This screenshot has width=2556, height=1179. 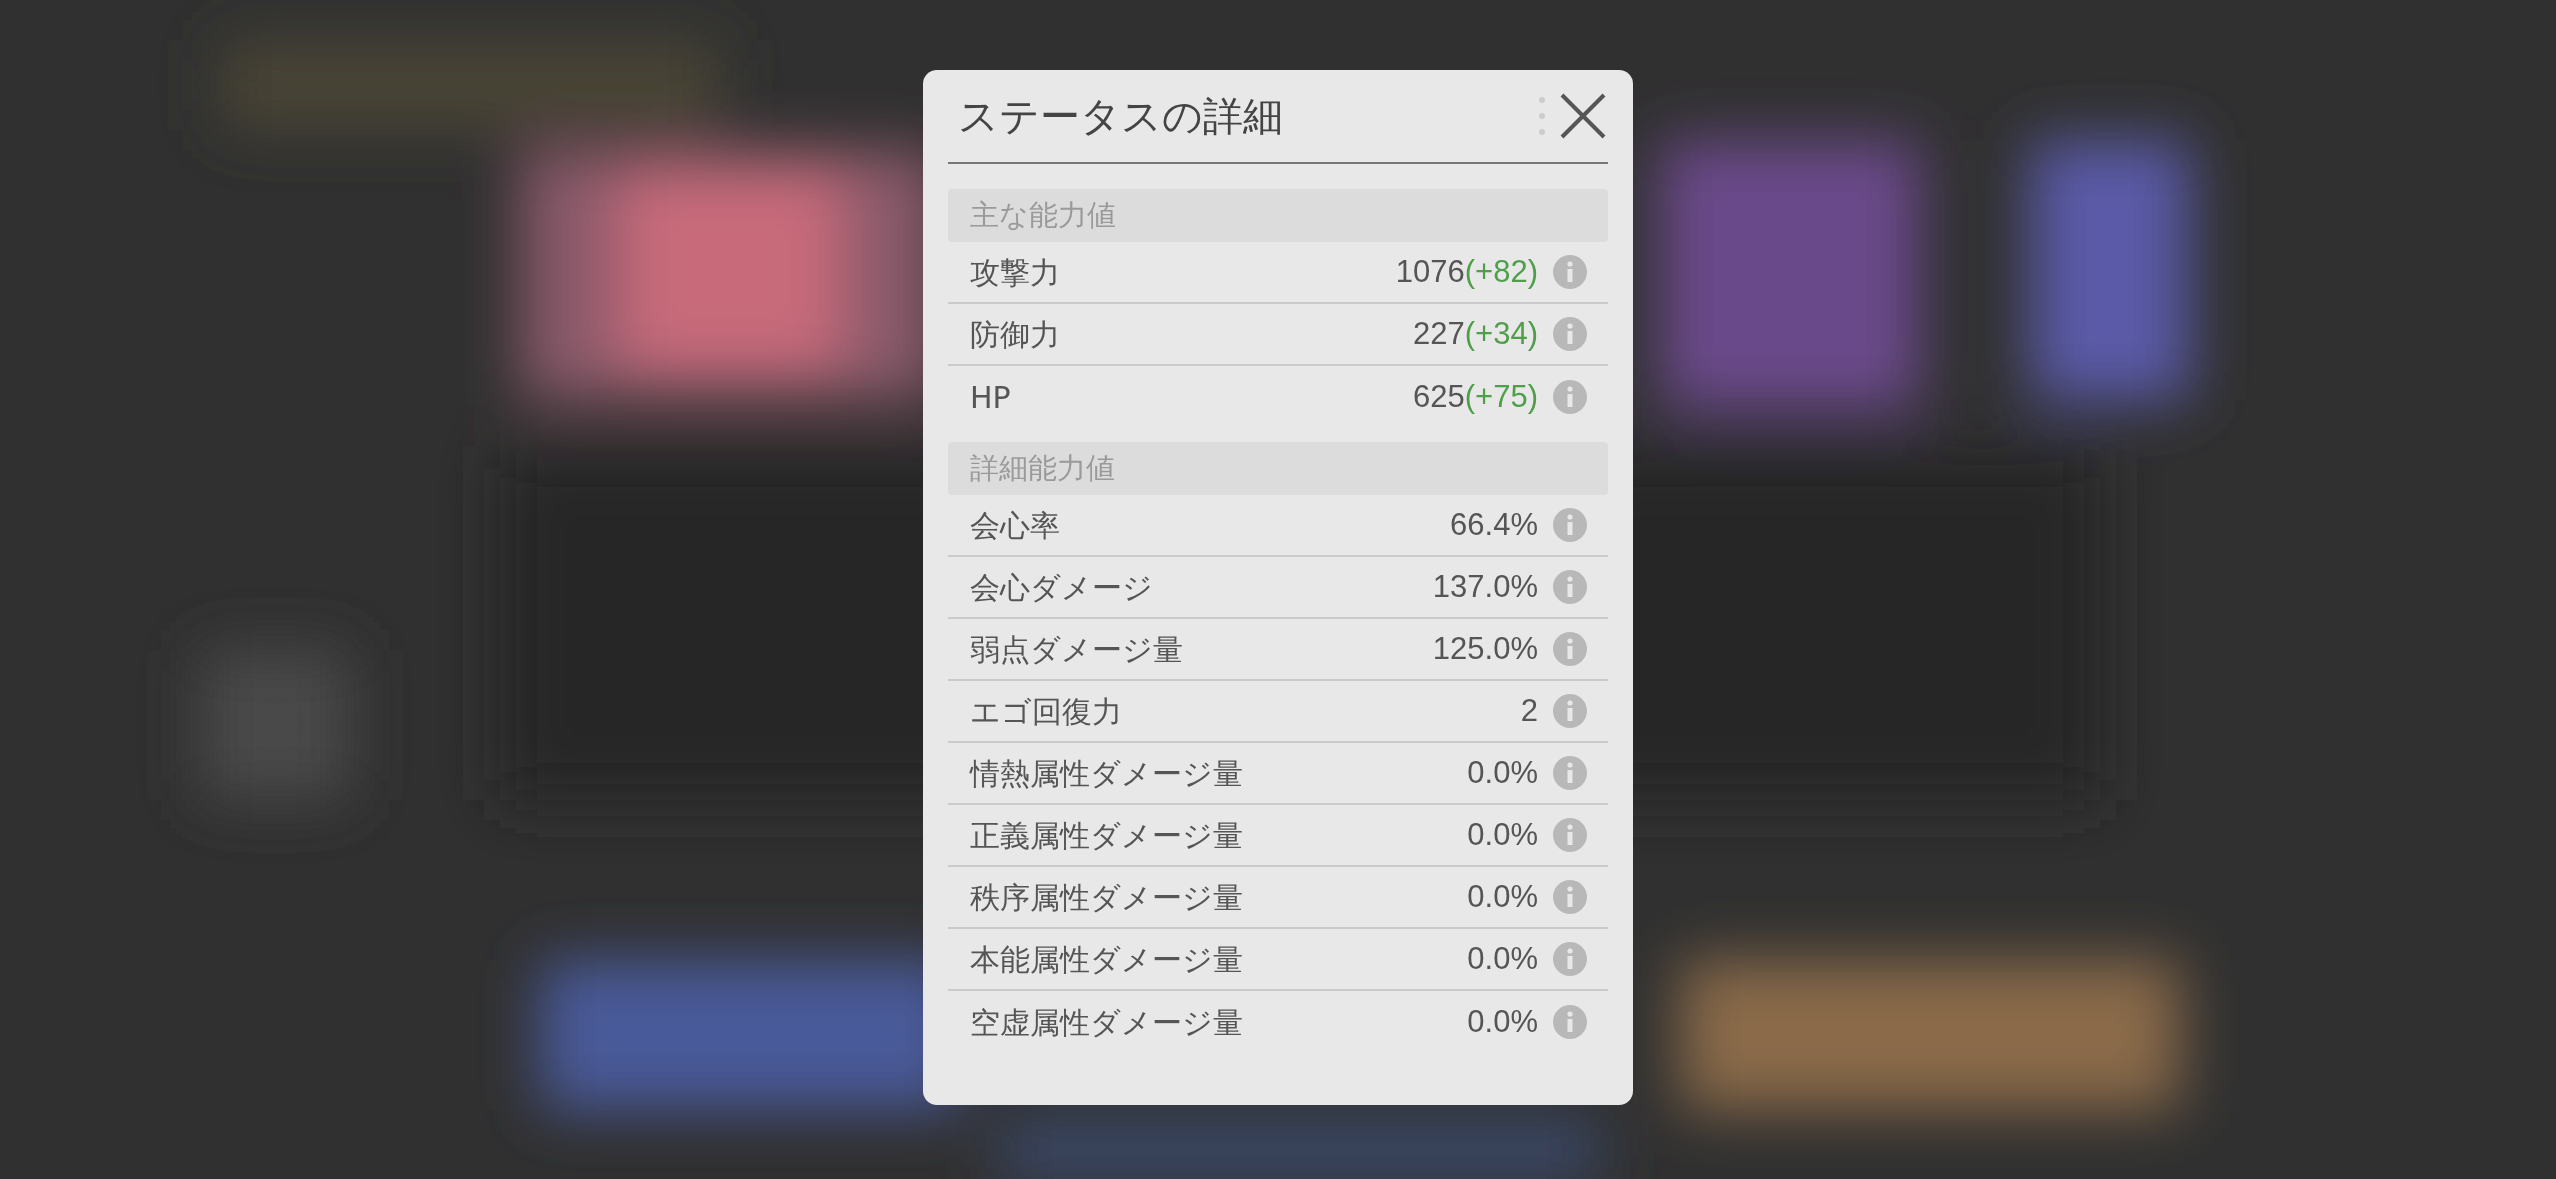 What do you see at coordinates (1042, 468) in the screenshot?
I see `section-title: 詳細能力値` at bounding box center [1042, 468].